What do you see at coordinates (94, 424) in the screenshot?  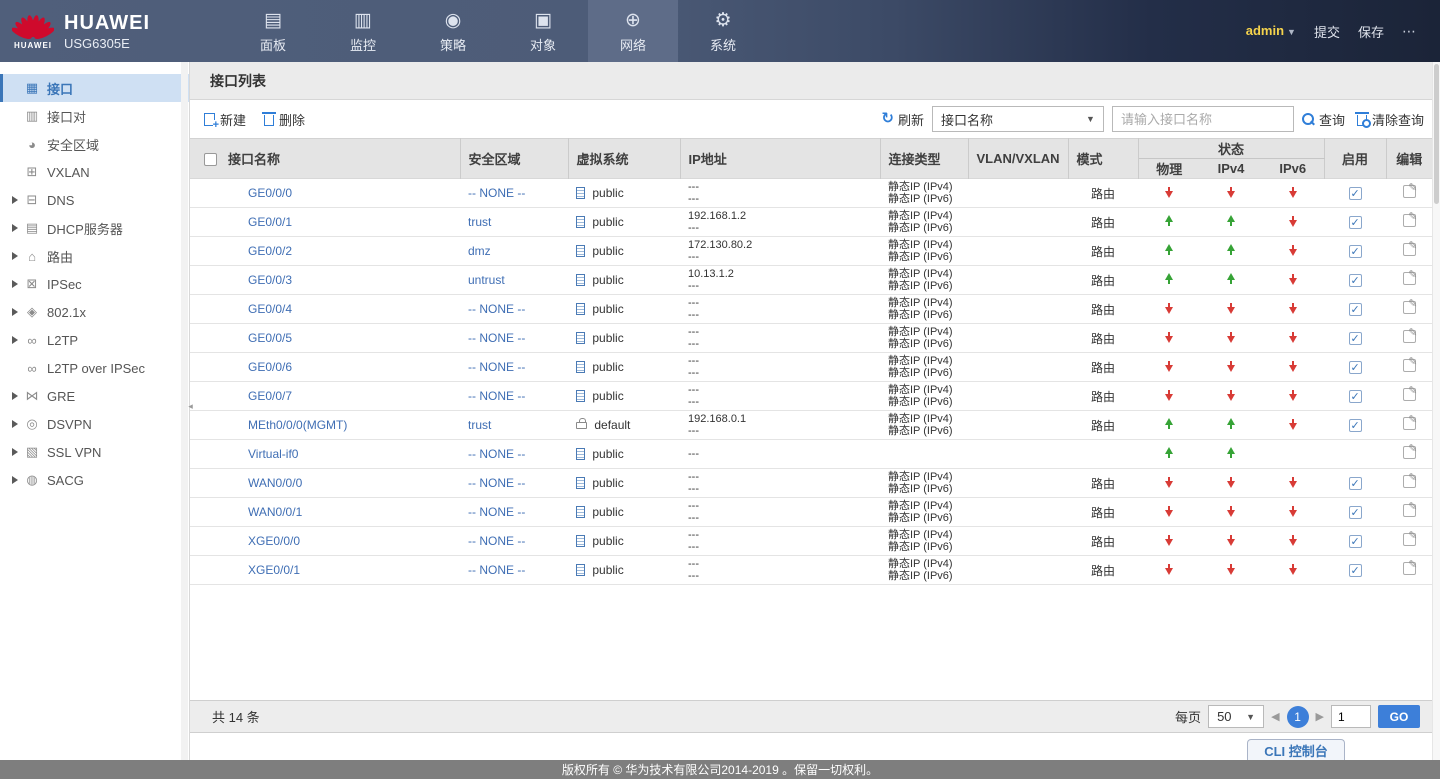 I see `sidebar-item-DSVPN: ◎ DSVPN` at bounding box center [94, 424].